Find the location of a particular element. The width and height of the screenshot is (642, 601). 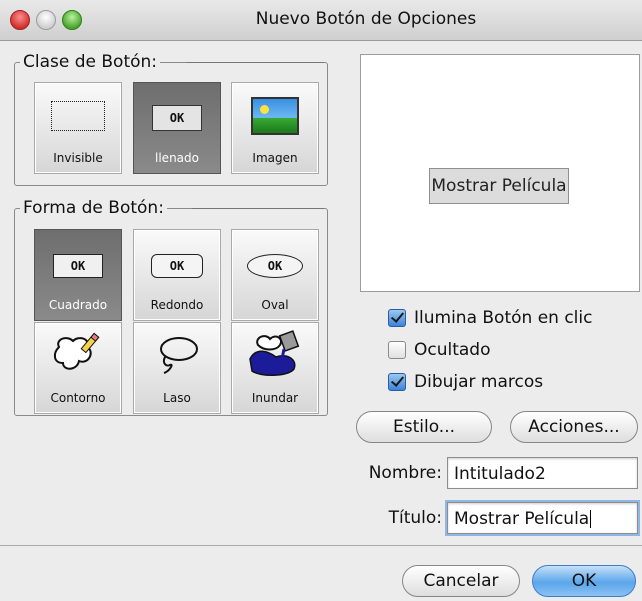

landscape-image-icon is located at coordinates (275, 116).